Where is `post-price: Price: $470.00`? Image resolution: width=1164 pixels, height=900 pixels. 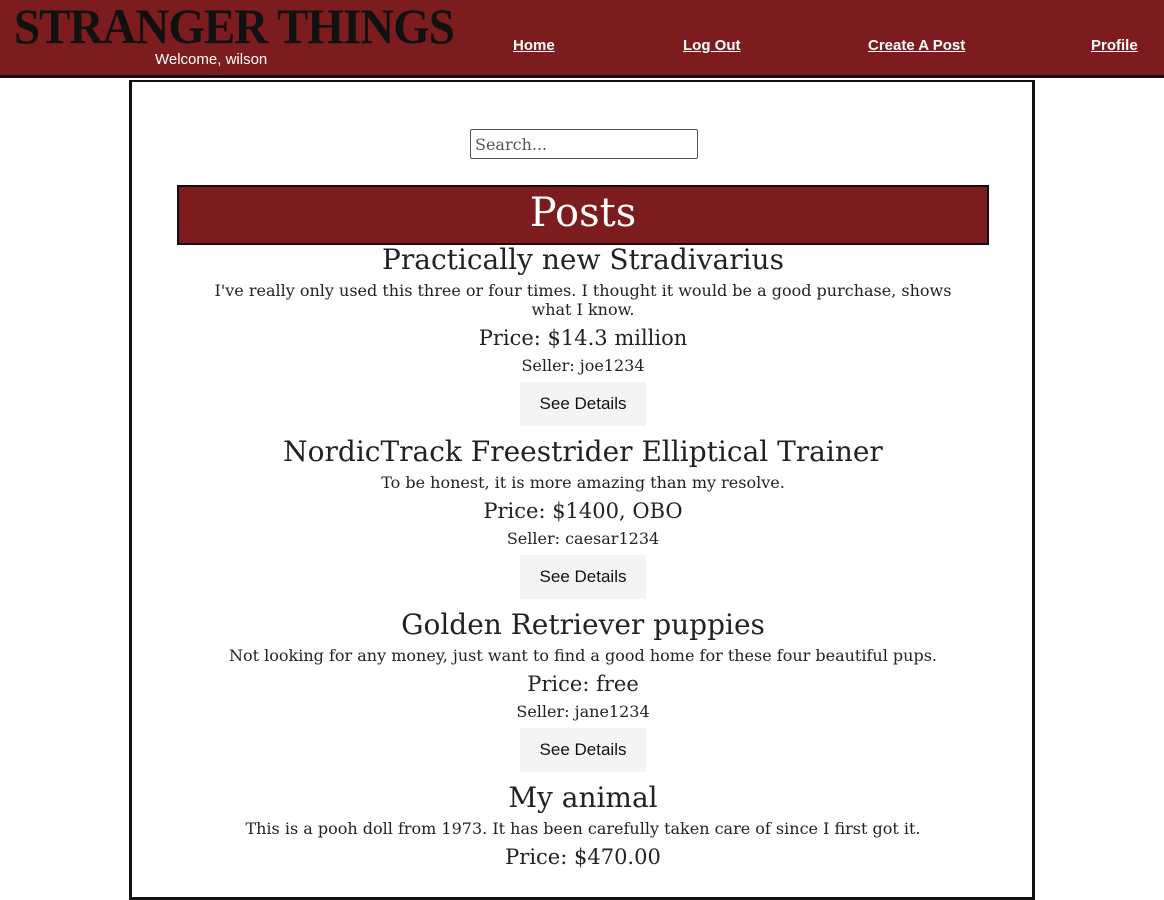 post-price: Price: $470.00 is located at coordinates (583, 857).